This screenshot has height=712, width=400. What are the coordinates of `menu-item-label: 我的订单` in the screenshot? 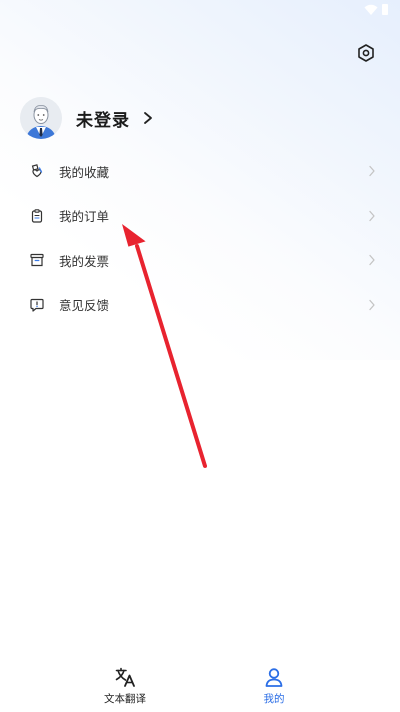 It's located at (84, 217).